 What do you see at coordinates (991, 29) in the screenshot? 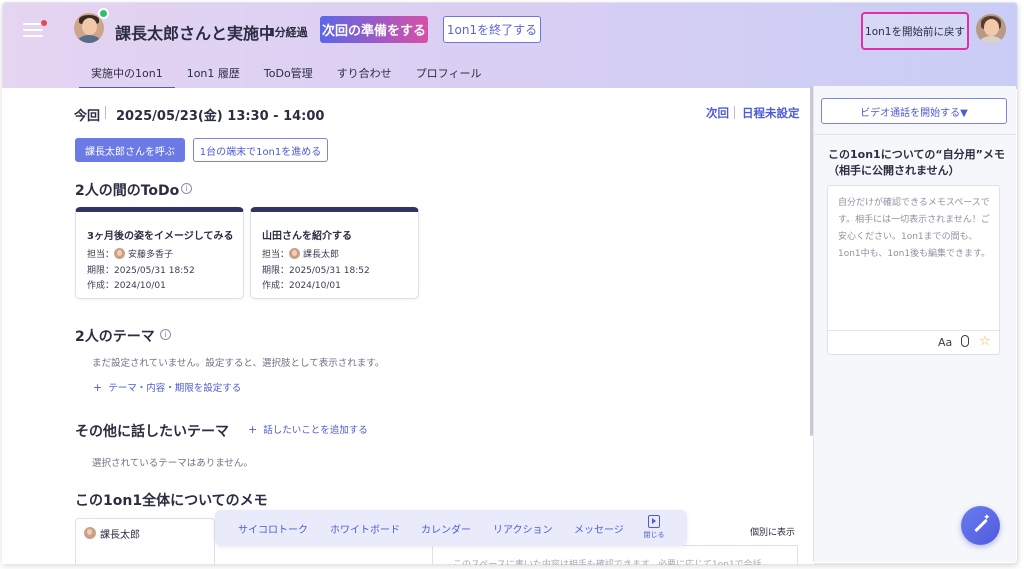
I see `user-avatar` at bounding box center [991, 29].